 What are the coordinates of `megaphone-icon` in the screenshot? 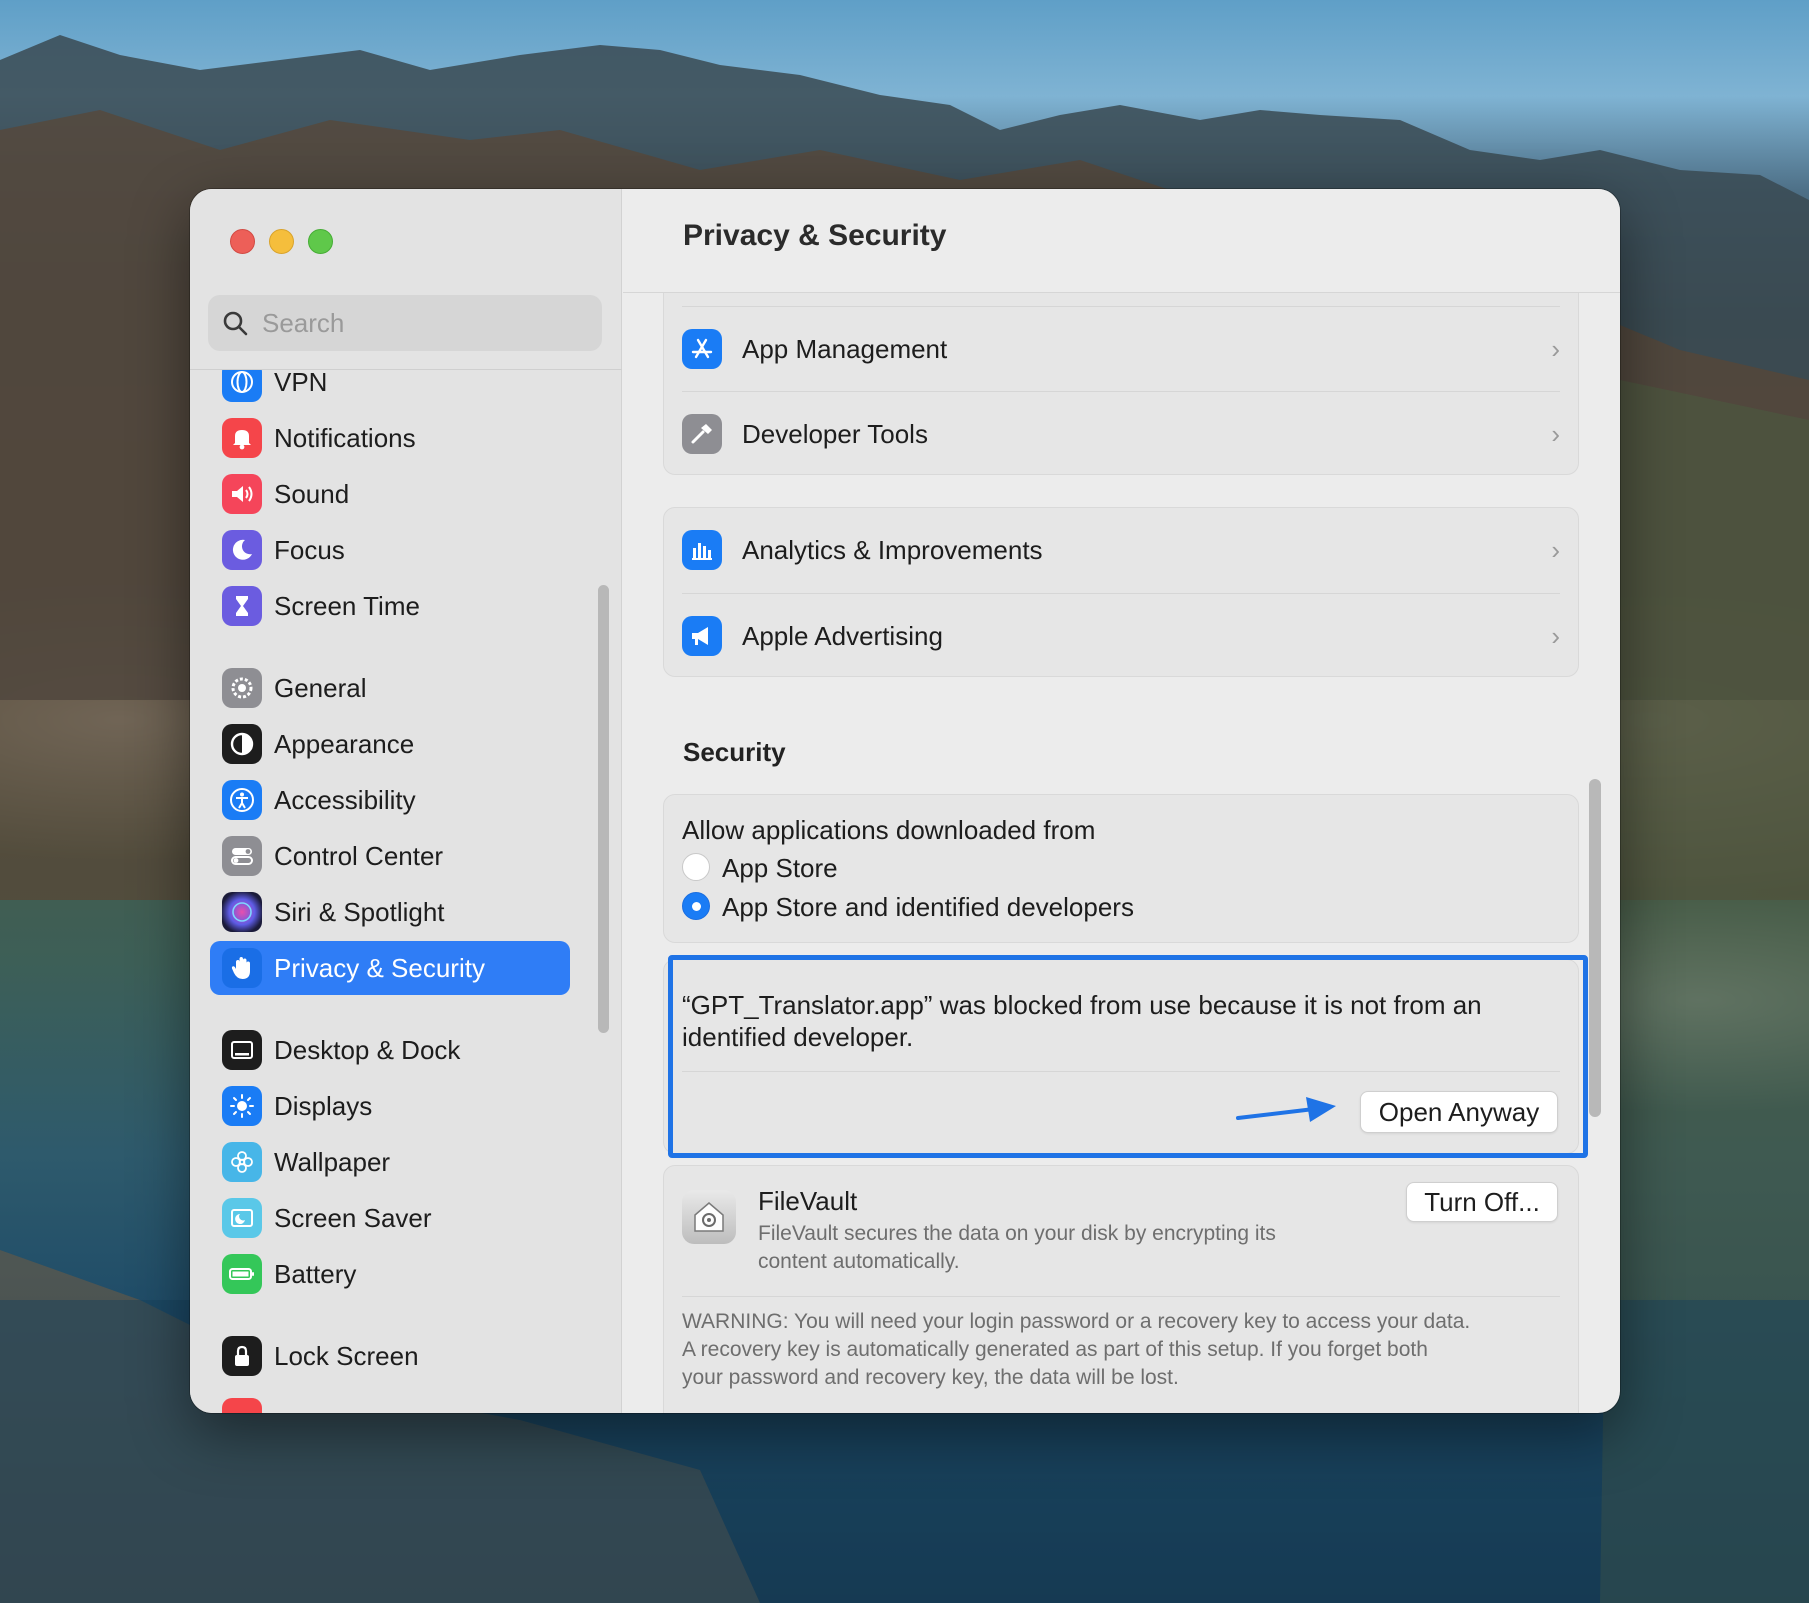 It's located at (702, 636).